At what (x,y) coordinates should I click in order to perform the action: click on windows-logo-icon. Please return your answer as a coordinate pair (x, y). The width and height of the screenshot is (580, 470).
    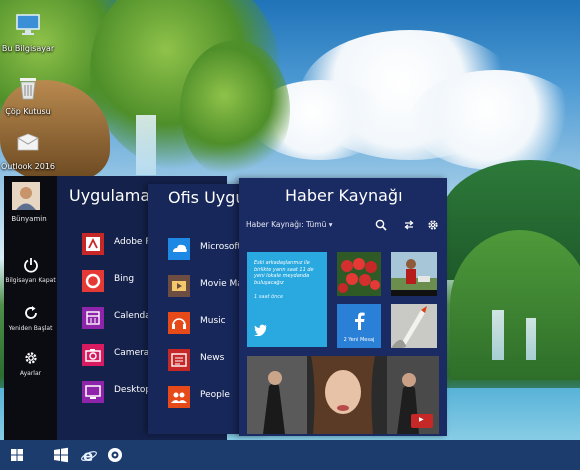
    Looking at the image, I should click on (17, 455).